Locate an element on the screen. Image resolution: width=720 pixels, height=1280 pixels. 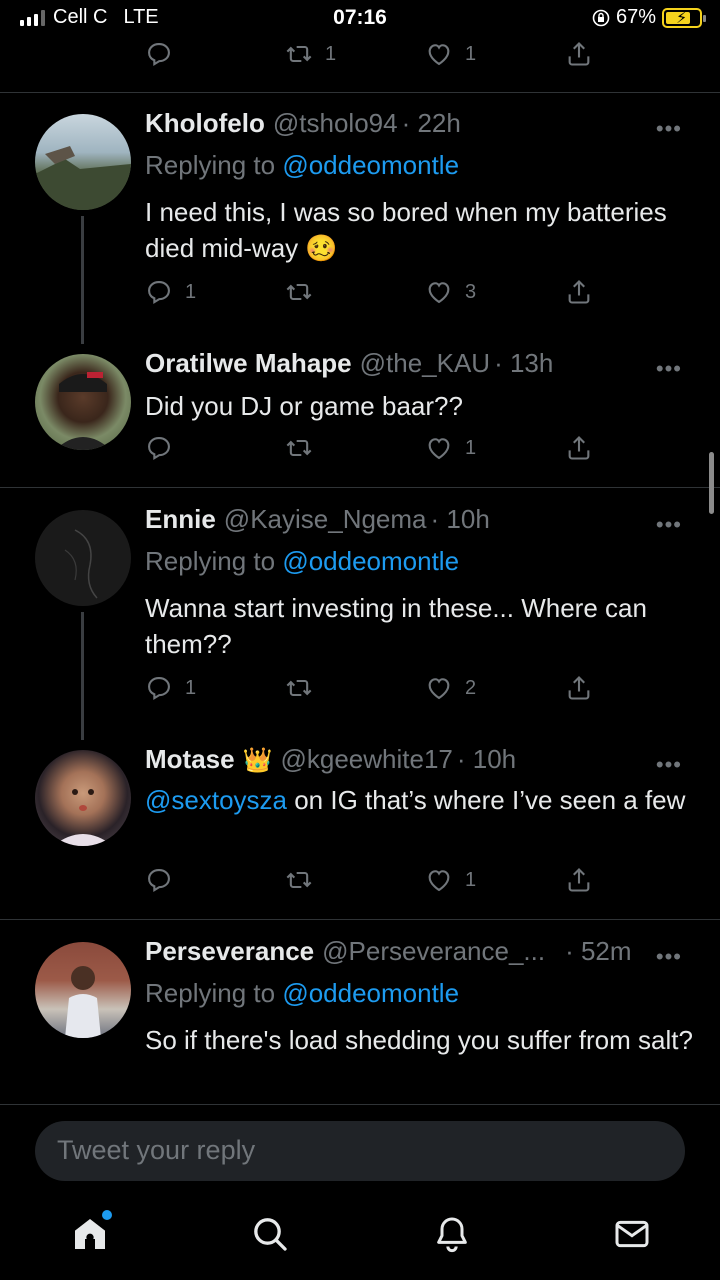
display-name: Kholofelo is located at coordinates (205, 123).